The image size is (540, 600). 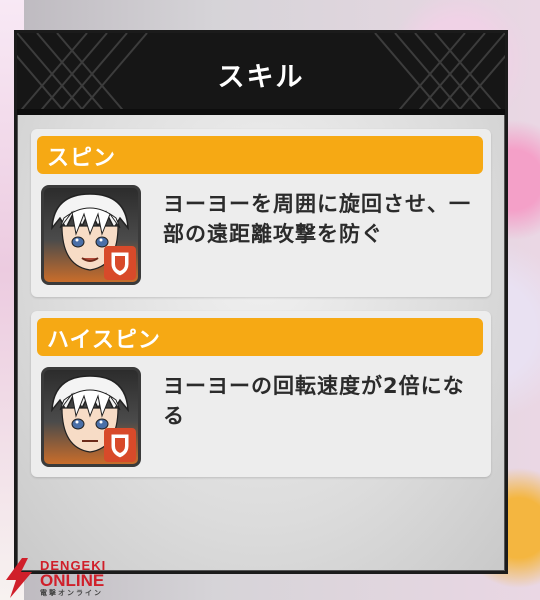 I want to click on panel-title: スキル, so click(x=261, y=77).